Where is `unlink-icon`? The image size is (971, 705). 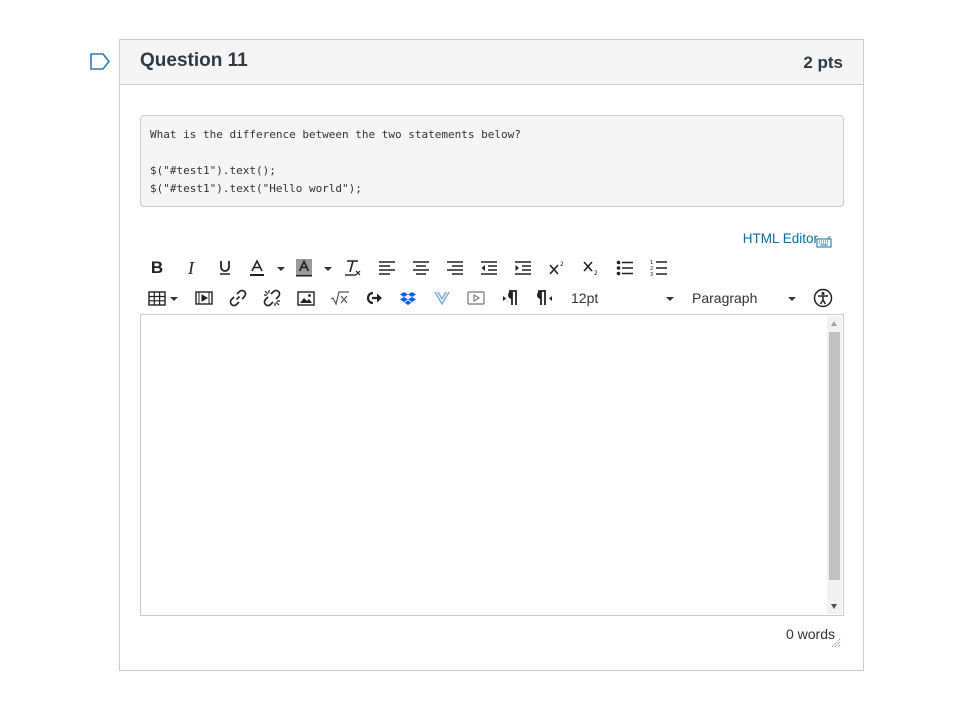
unlink-icon is located at coordinates (272, 298).